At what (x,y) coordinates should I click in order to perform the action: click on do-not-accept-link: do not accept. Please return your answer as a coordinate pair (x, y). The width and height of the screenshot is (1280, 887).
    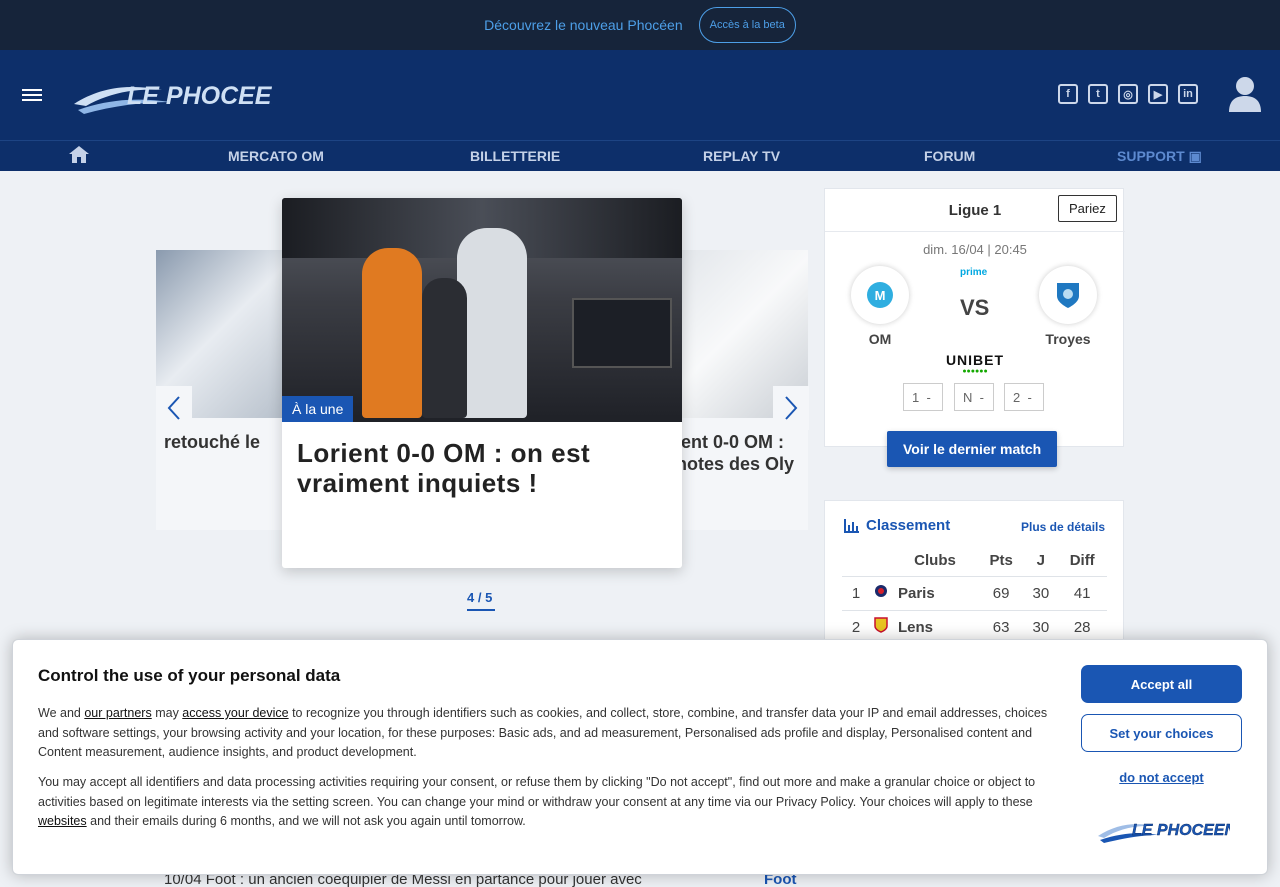
    Looking at the image, I should click on (1161, 777).